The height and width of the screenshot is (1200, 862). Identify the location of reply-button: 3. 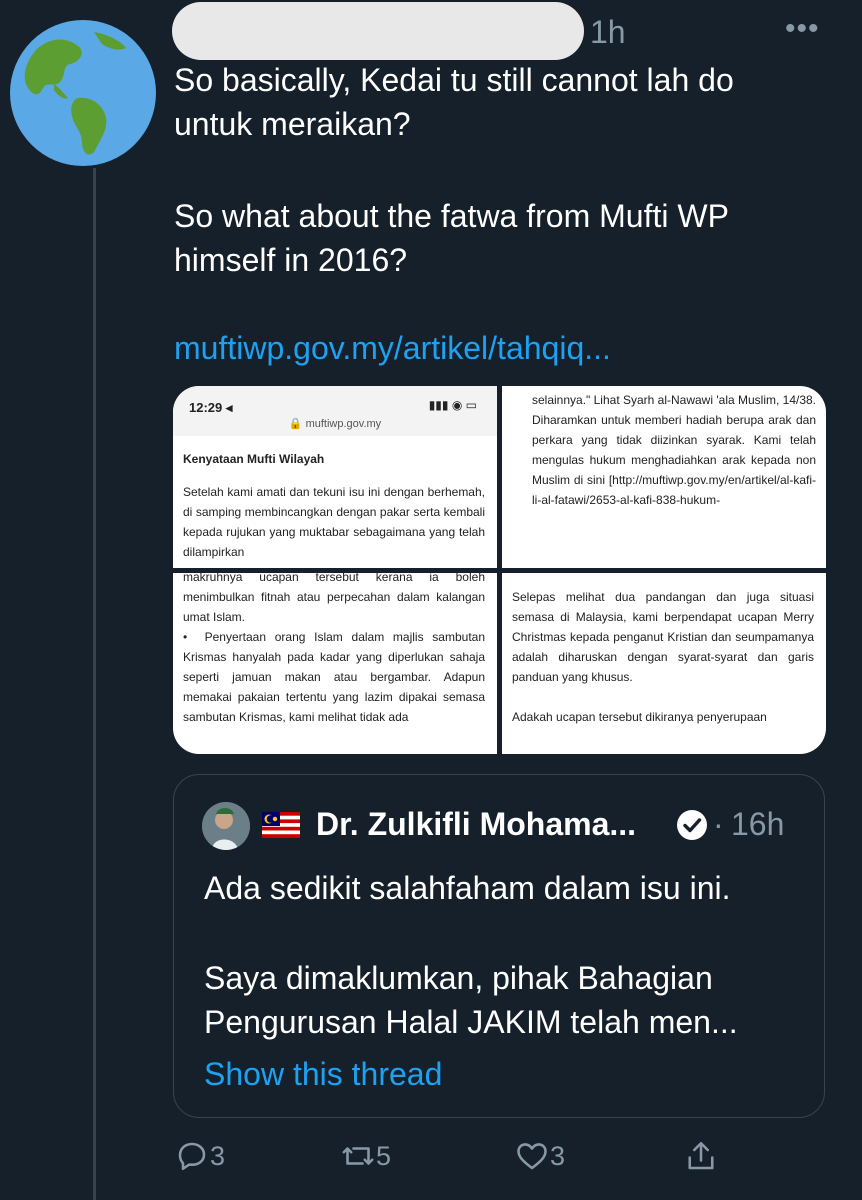
(199, 1156).